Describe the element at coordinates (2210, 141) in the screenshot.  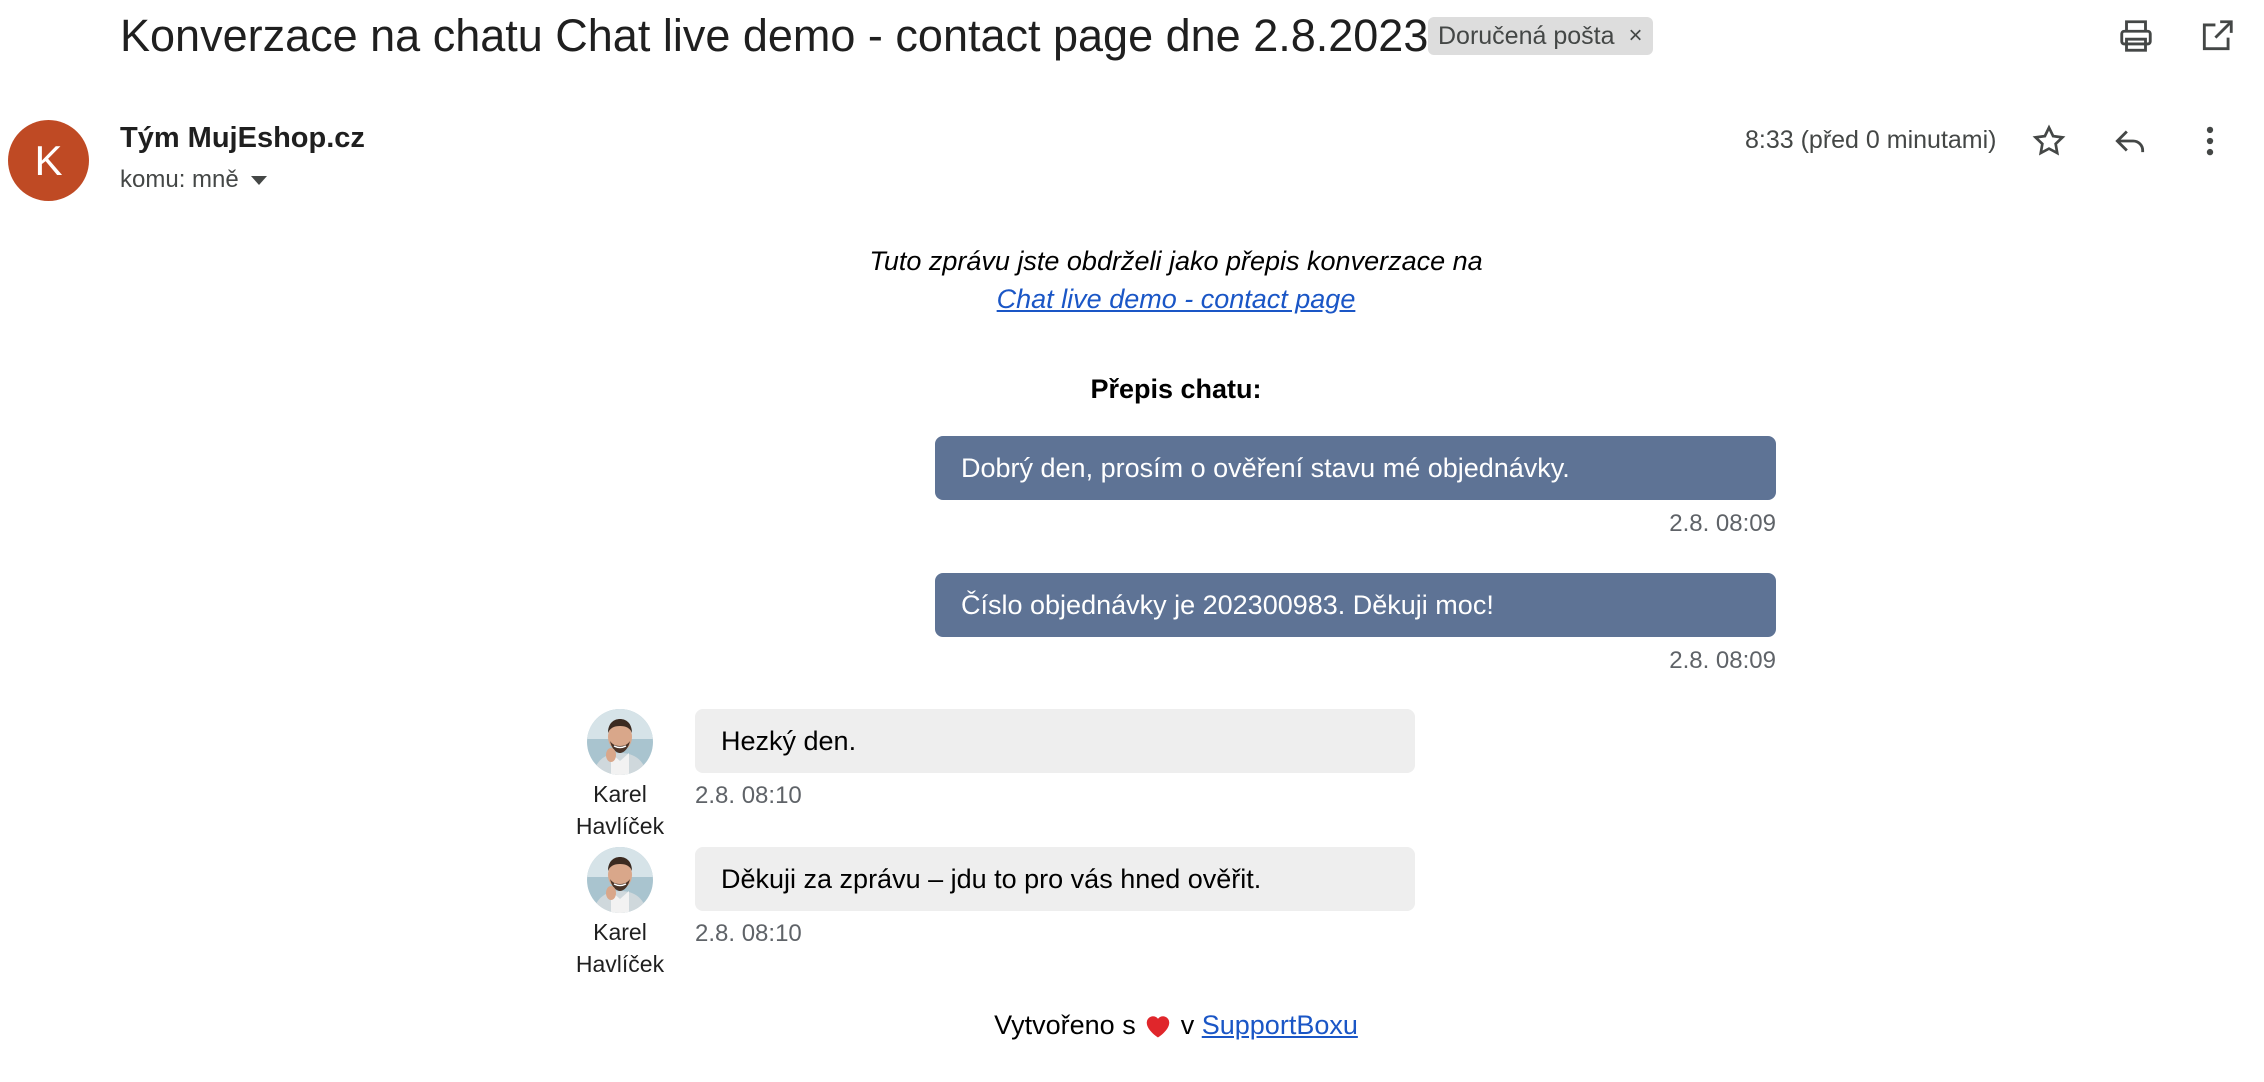
I see `more-options-icon` at that location.